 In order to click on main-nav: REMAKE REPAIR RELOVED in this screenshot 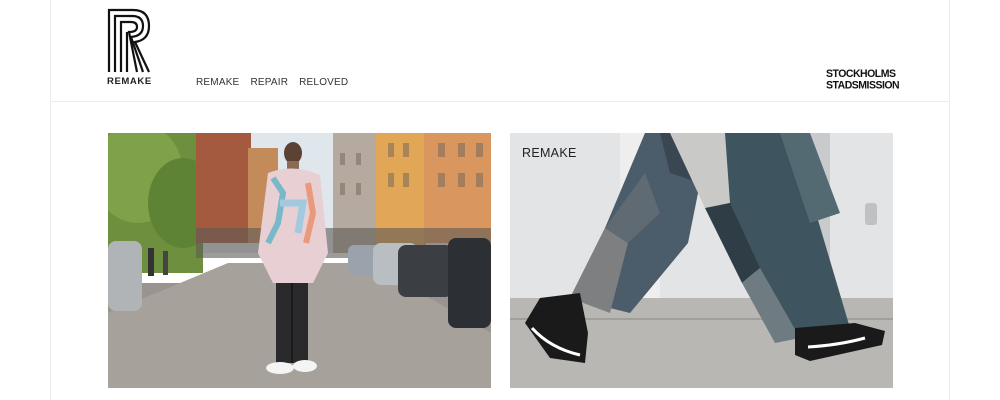, I will do `click(272, 82)`.